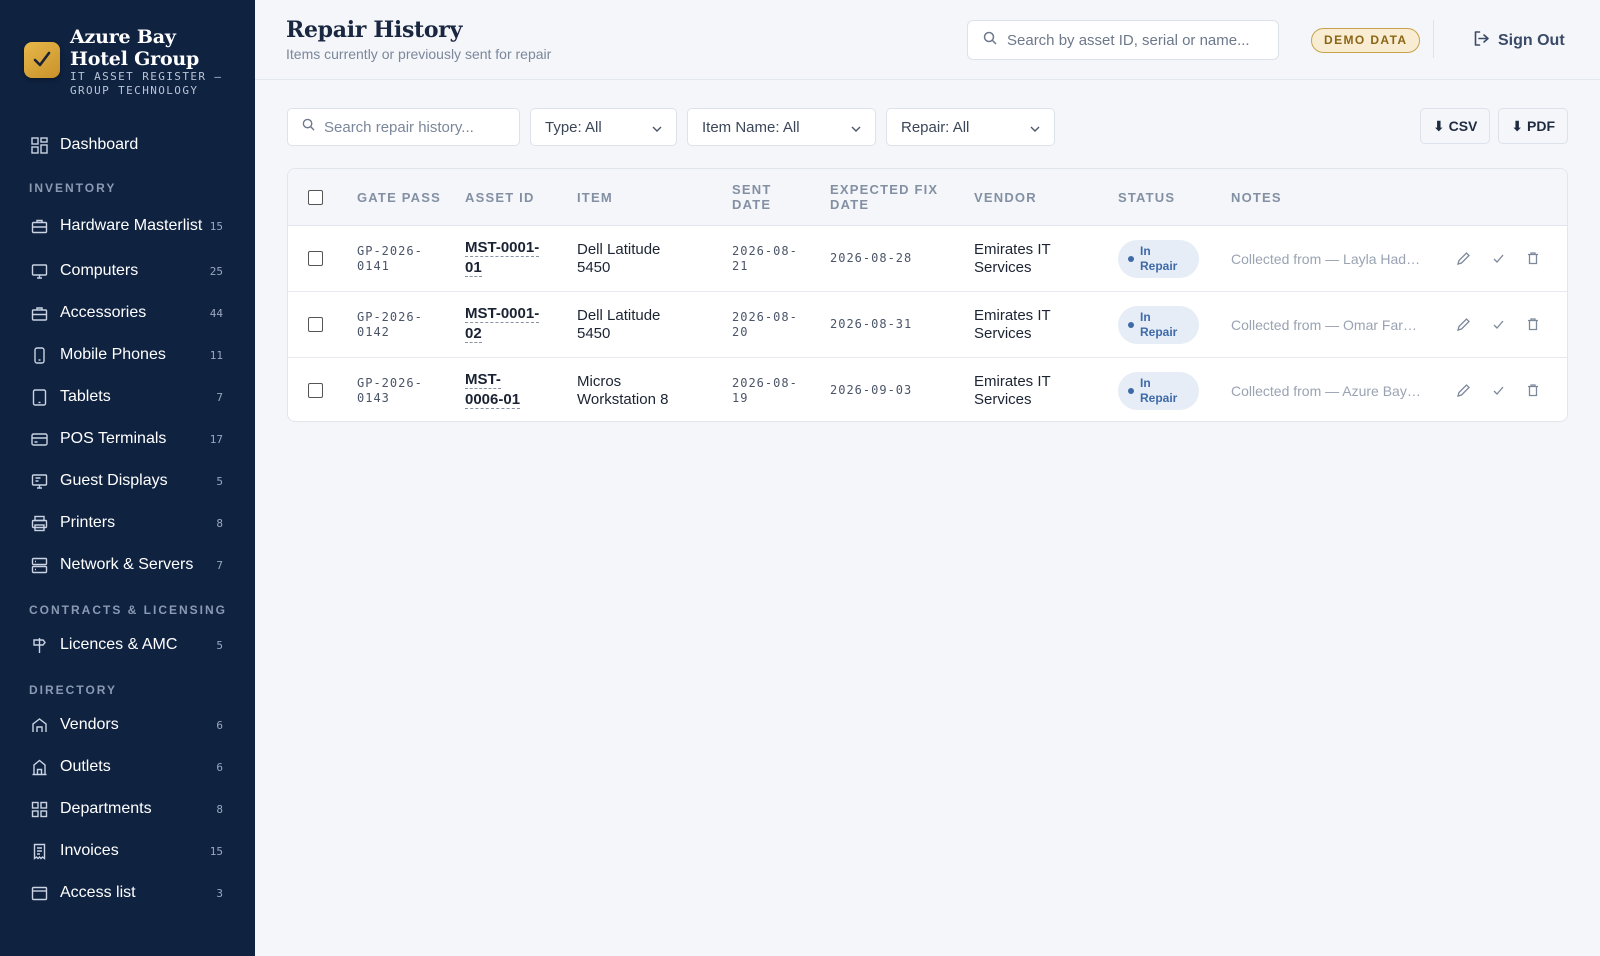 This screenshot has width=1600, height=956. I want to click on sidebar-item-printers: Printers 8, so click(127, 523).